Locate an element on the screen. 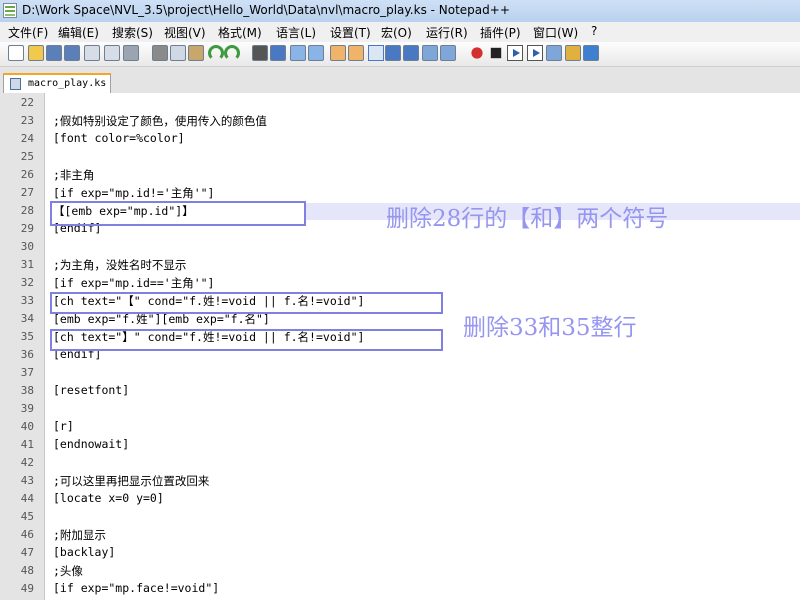 This screenshot has width=800, height=600. menu-item-10: 窗口(W) is located at coordinates (555, 32).